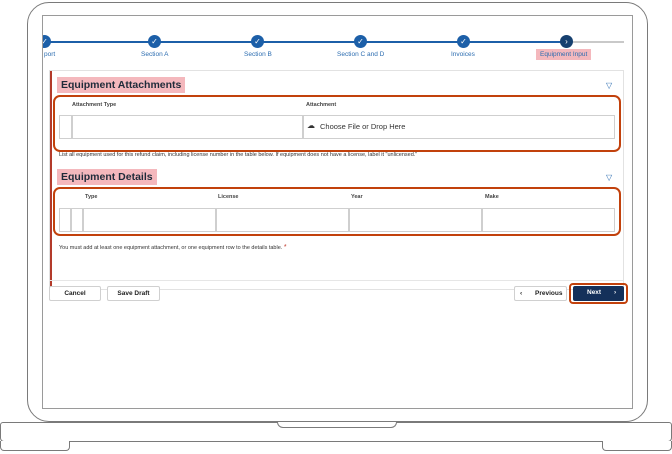  What do you see at coordinates (91, 197) in the screenshot?
I see `col-type: Type` at bounding box center [91, 197].